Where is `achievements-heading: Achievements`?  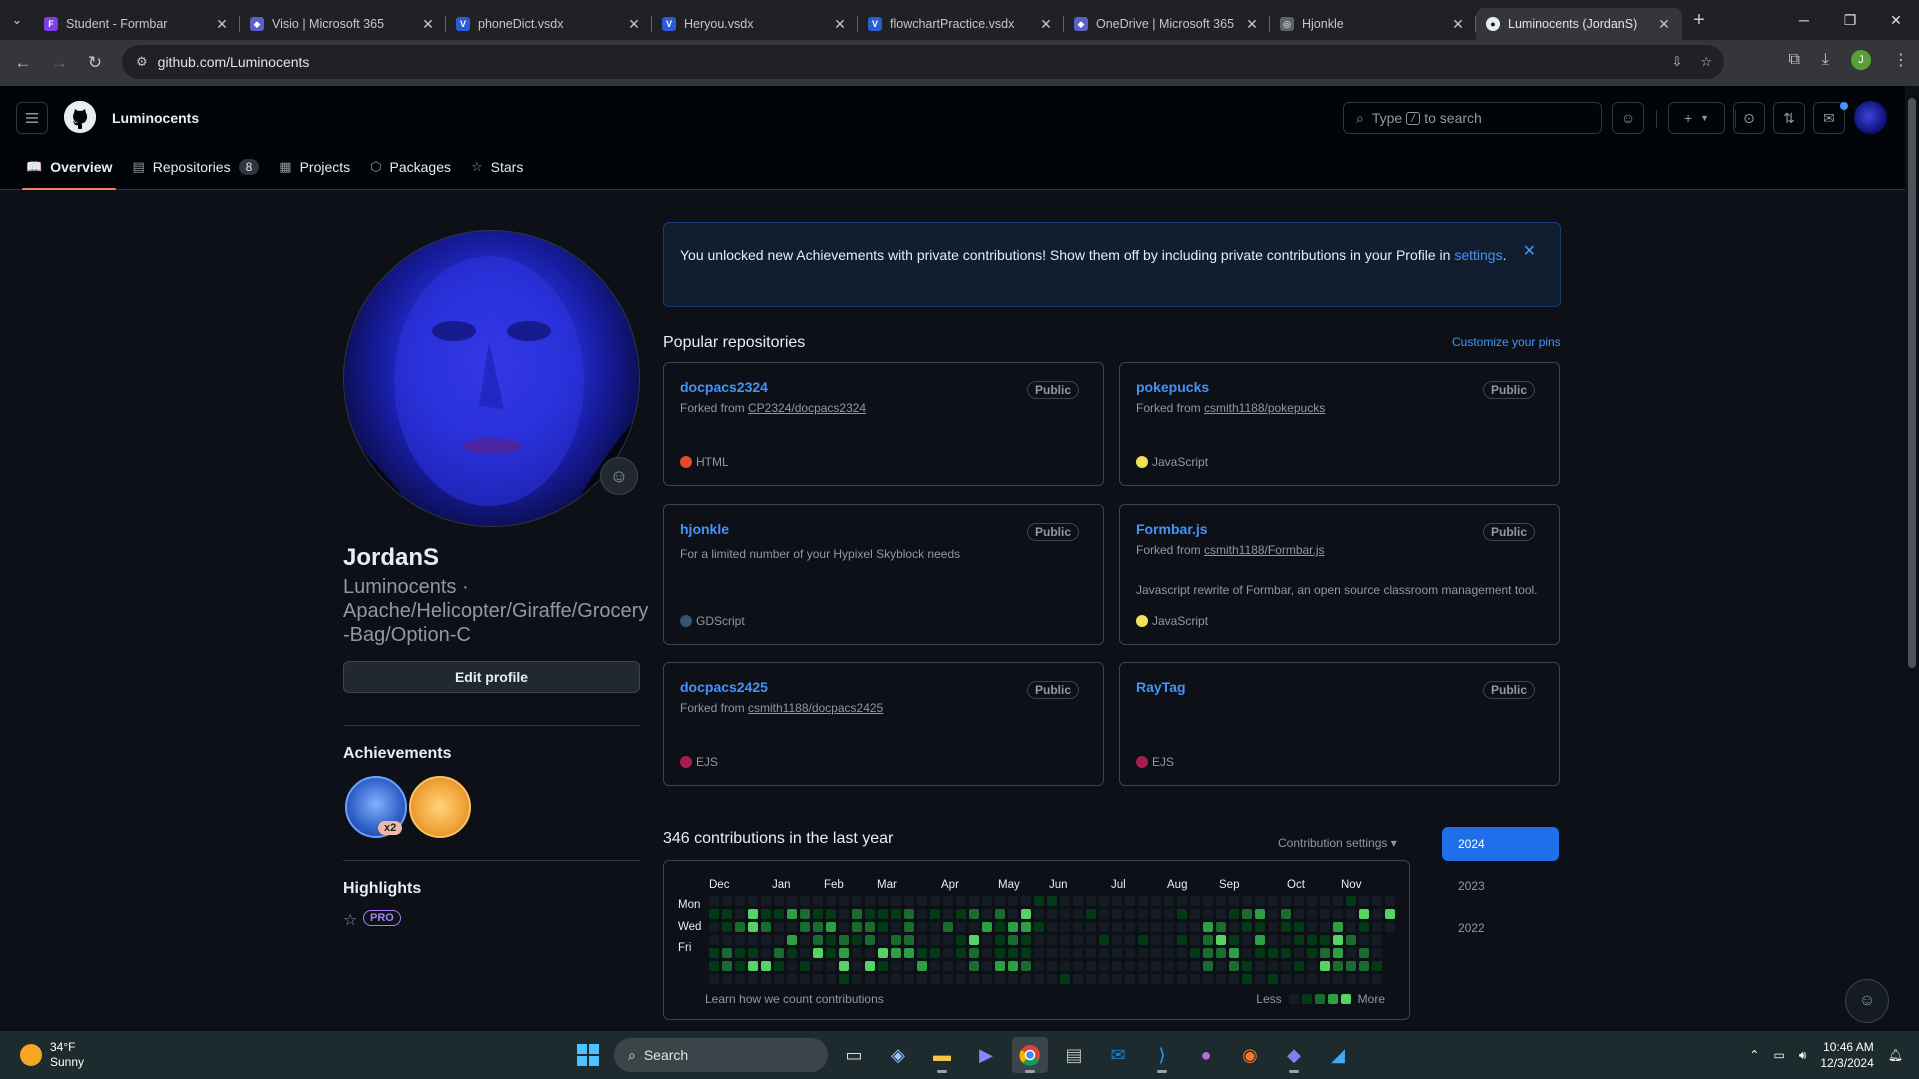 achievements-heading: Achievements is located at coordinates (397, 754).